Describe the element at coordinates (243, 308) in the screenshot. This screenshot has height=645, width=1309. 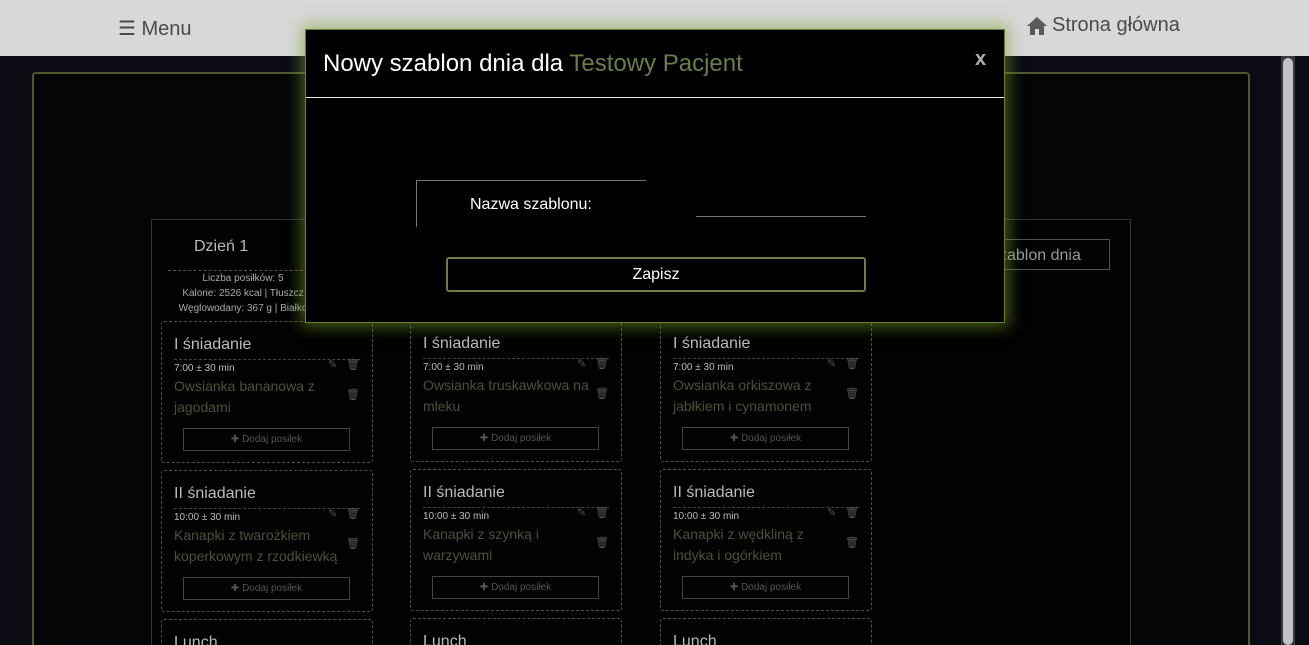
I see `day-stats-macros: Węglowodany: 367 g | Białko` at that location.